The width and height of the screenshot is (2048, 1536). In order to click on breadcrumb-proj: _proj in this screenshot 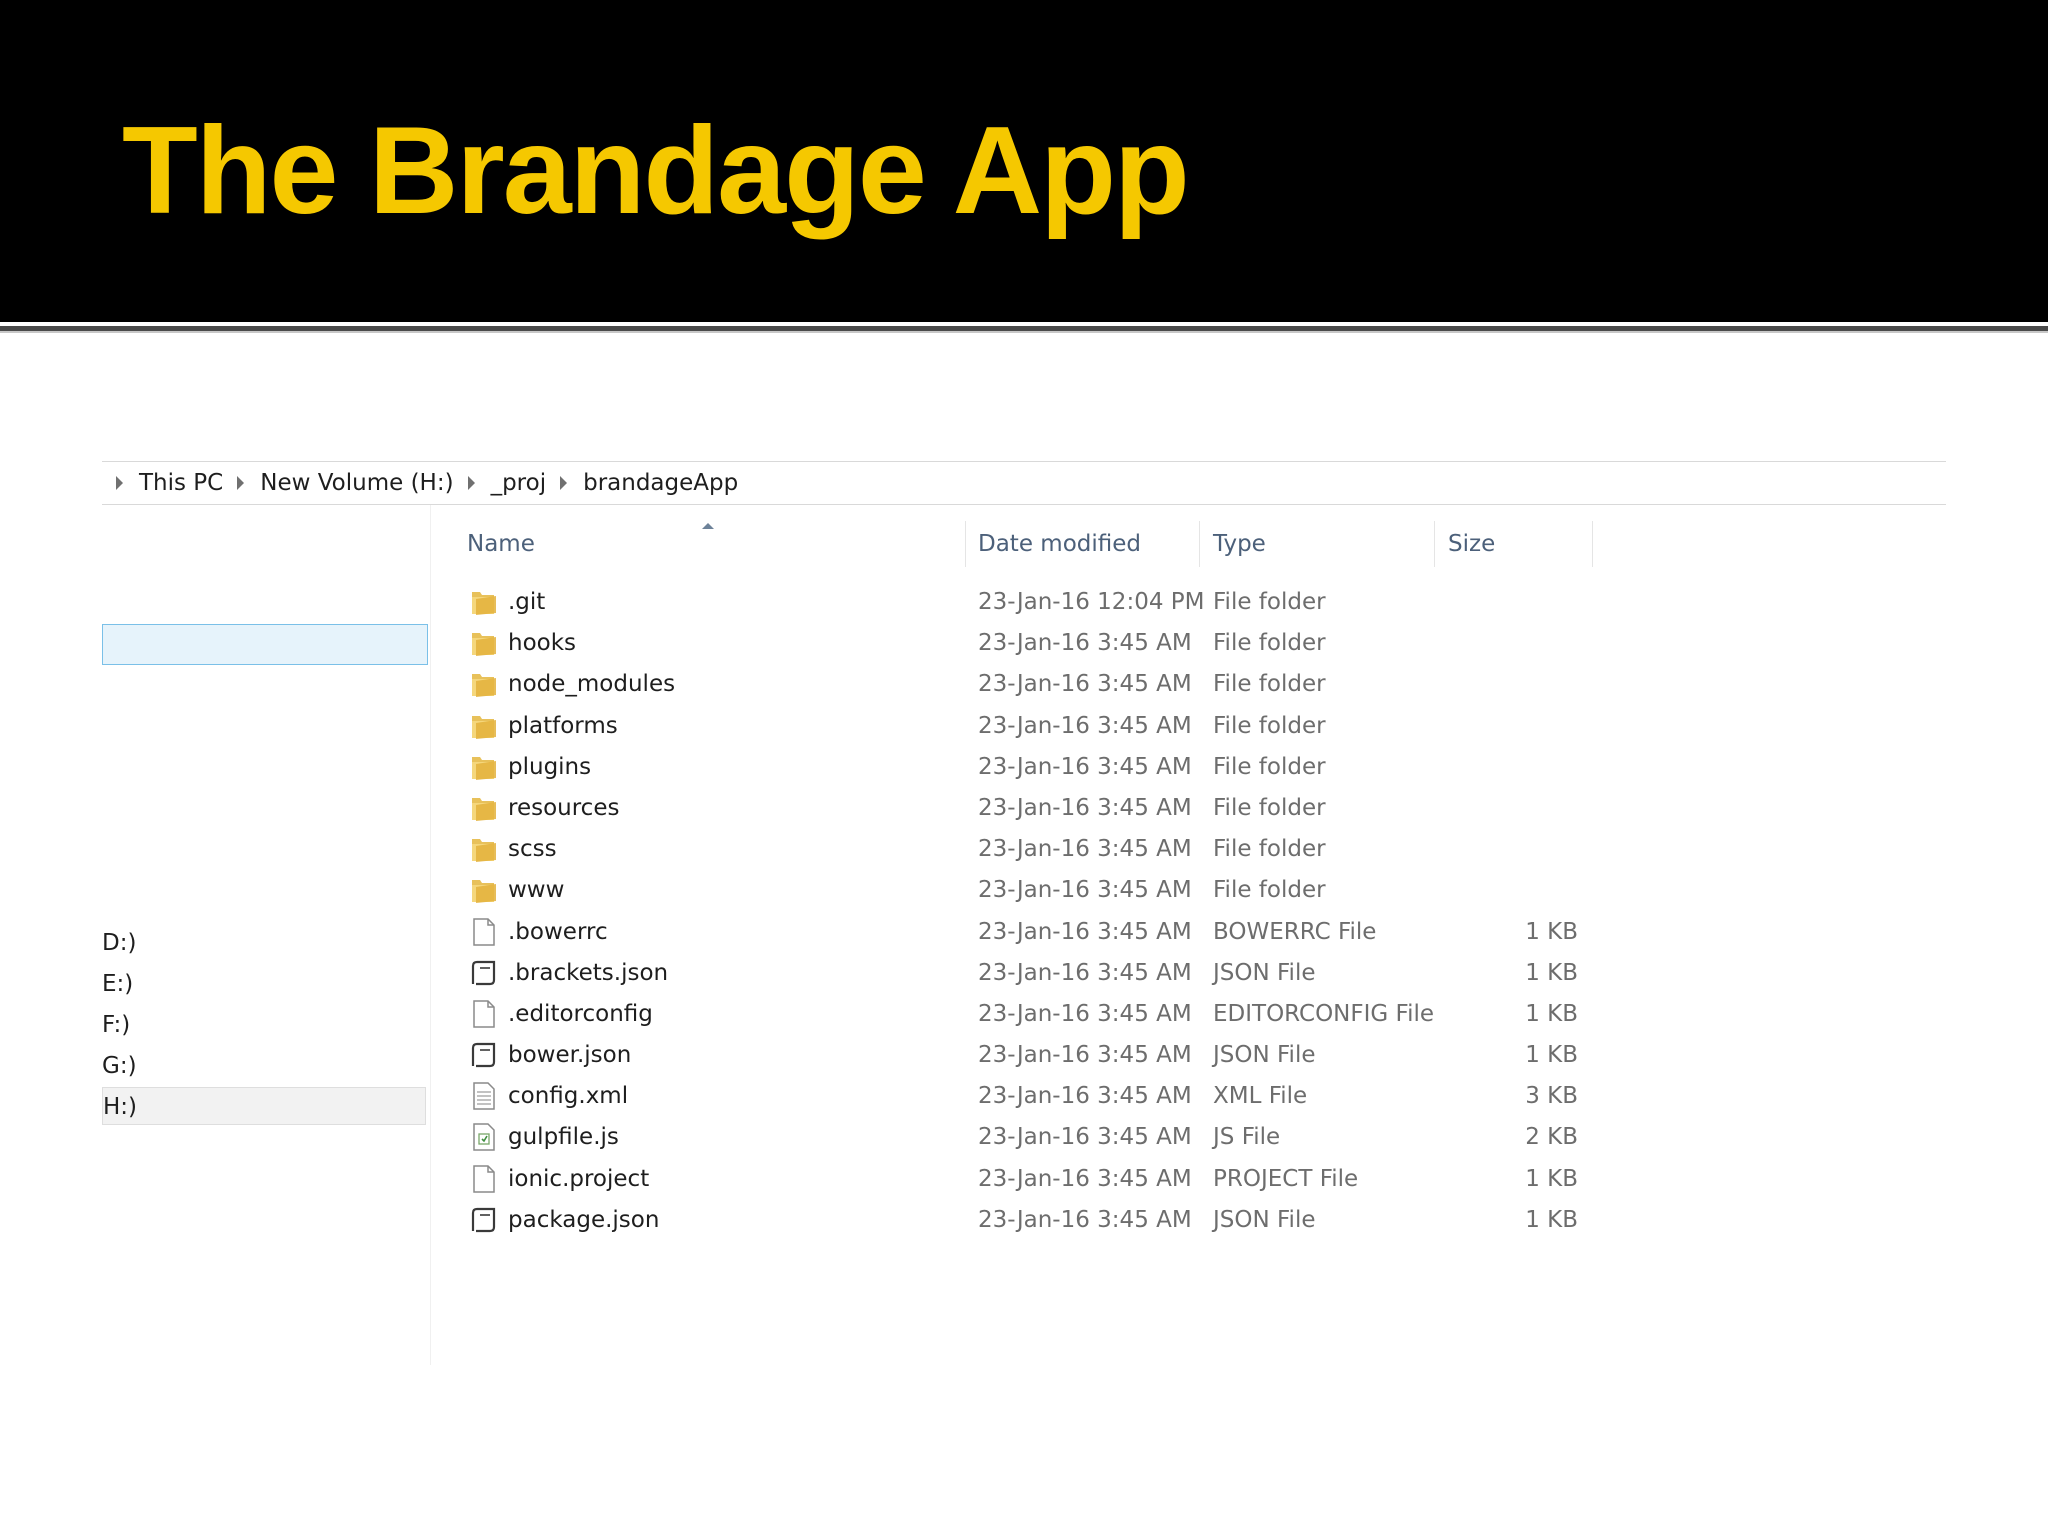, I will do `click(519, 483)`.